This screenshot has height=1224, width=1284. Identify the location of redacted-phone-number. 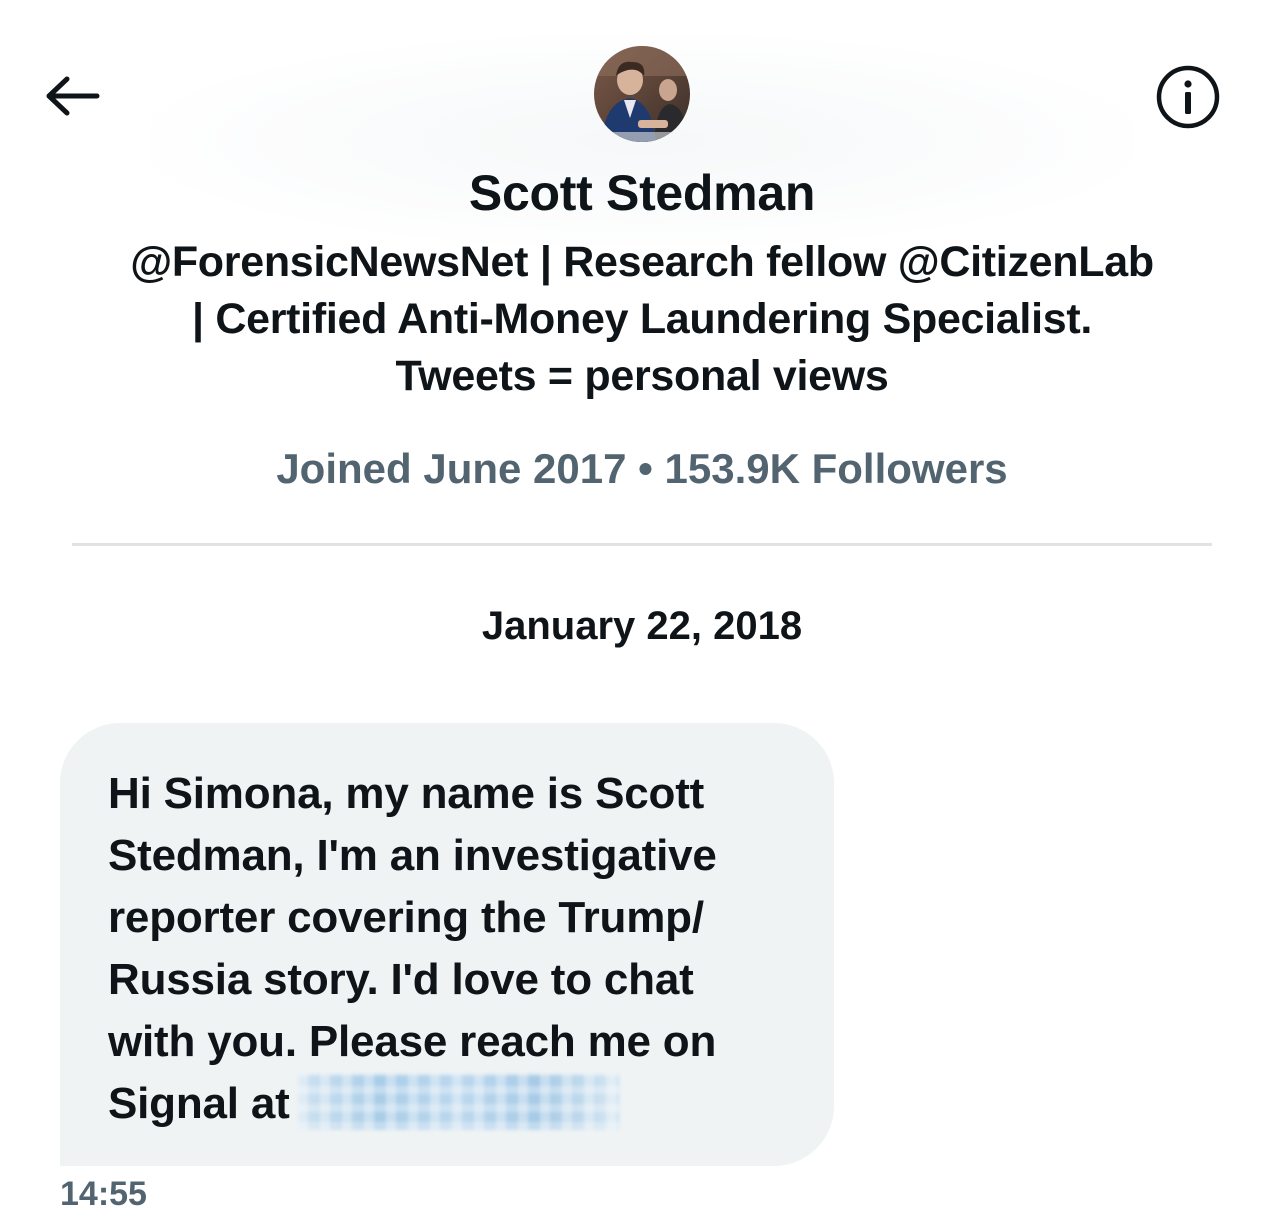
(458, 1102).